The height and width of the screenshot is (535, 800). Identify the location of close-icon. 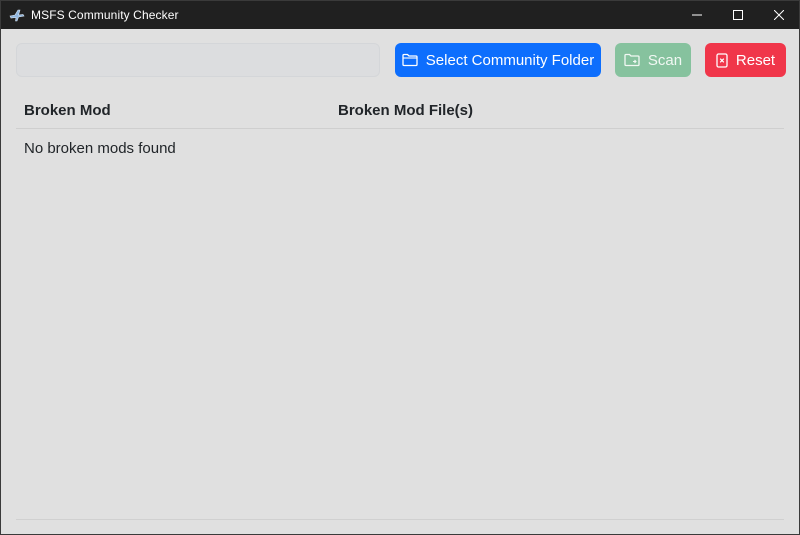
(778, 15).